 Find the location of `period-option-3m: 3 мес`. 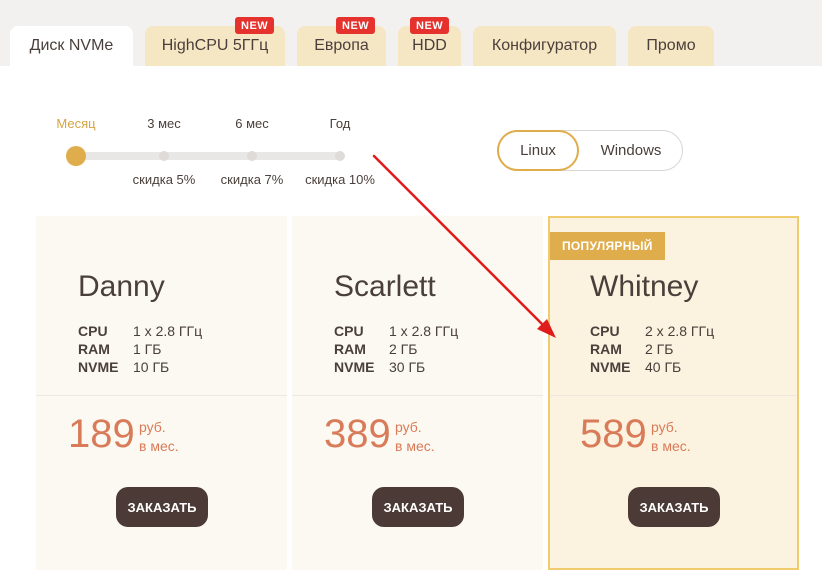

period-option-3m: 3 мес is located at coordinates (164, 123).